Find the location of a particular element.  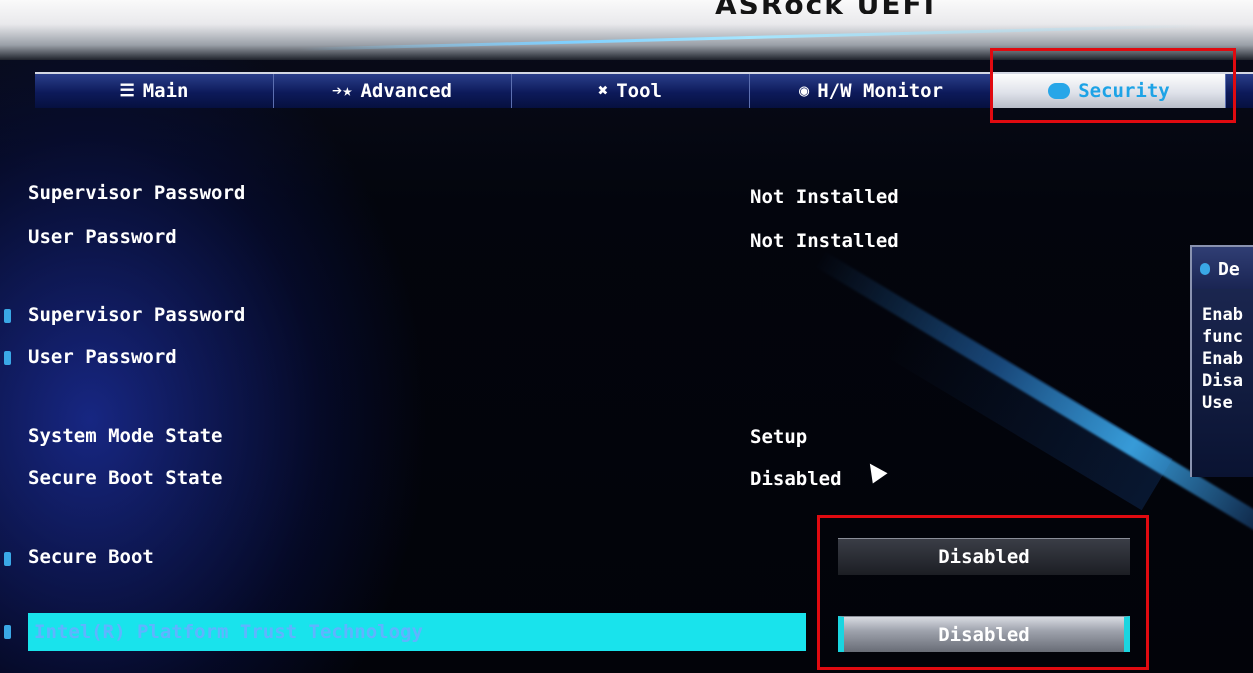

system-mode-state-label: System Mode State is located at coordinates (125, 436).